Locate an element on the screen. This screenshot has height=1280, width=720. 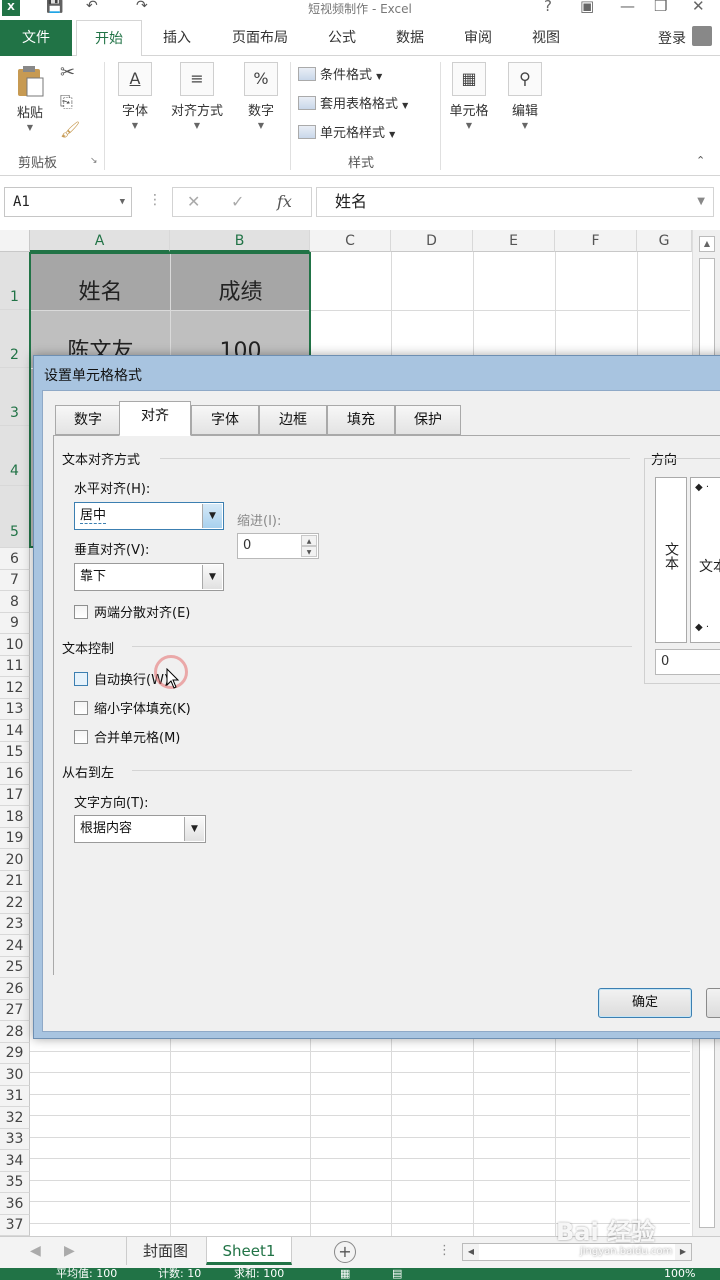
dialog-launcher-icon: ↘ is located at coordinates (94, 161).